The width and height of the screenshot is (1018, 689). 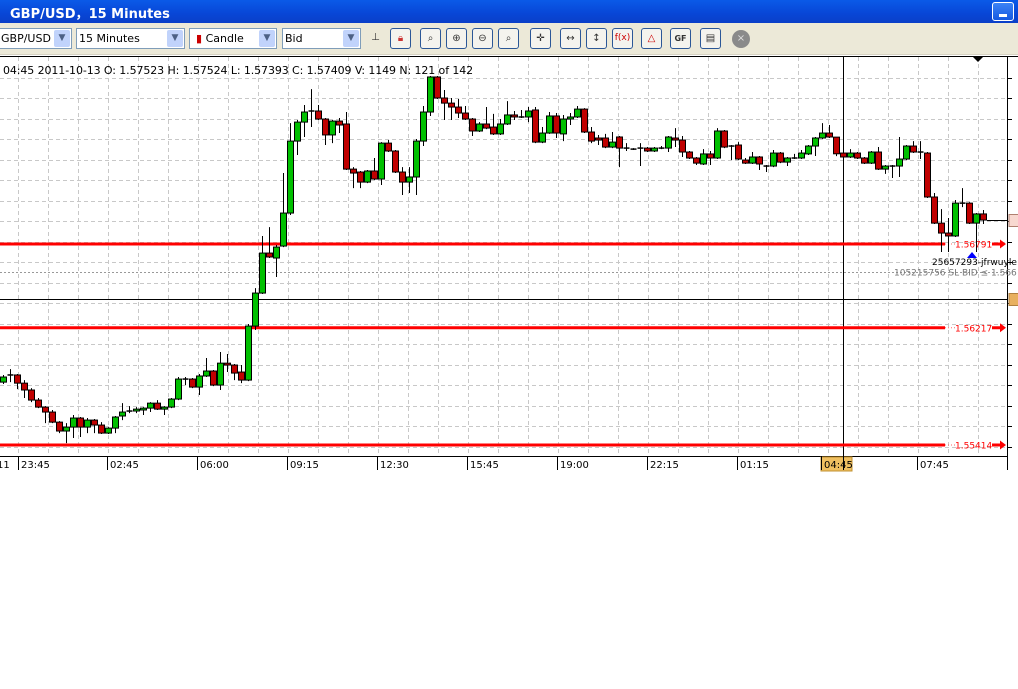 I want to click on time-tick-label: 23:45, so click(x=35, y=465).